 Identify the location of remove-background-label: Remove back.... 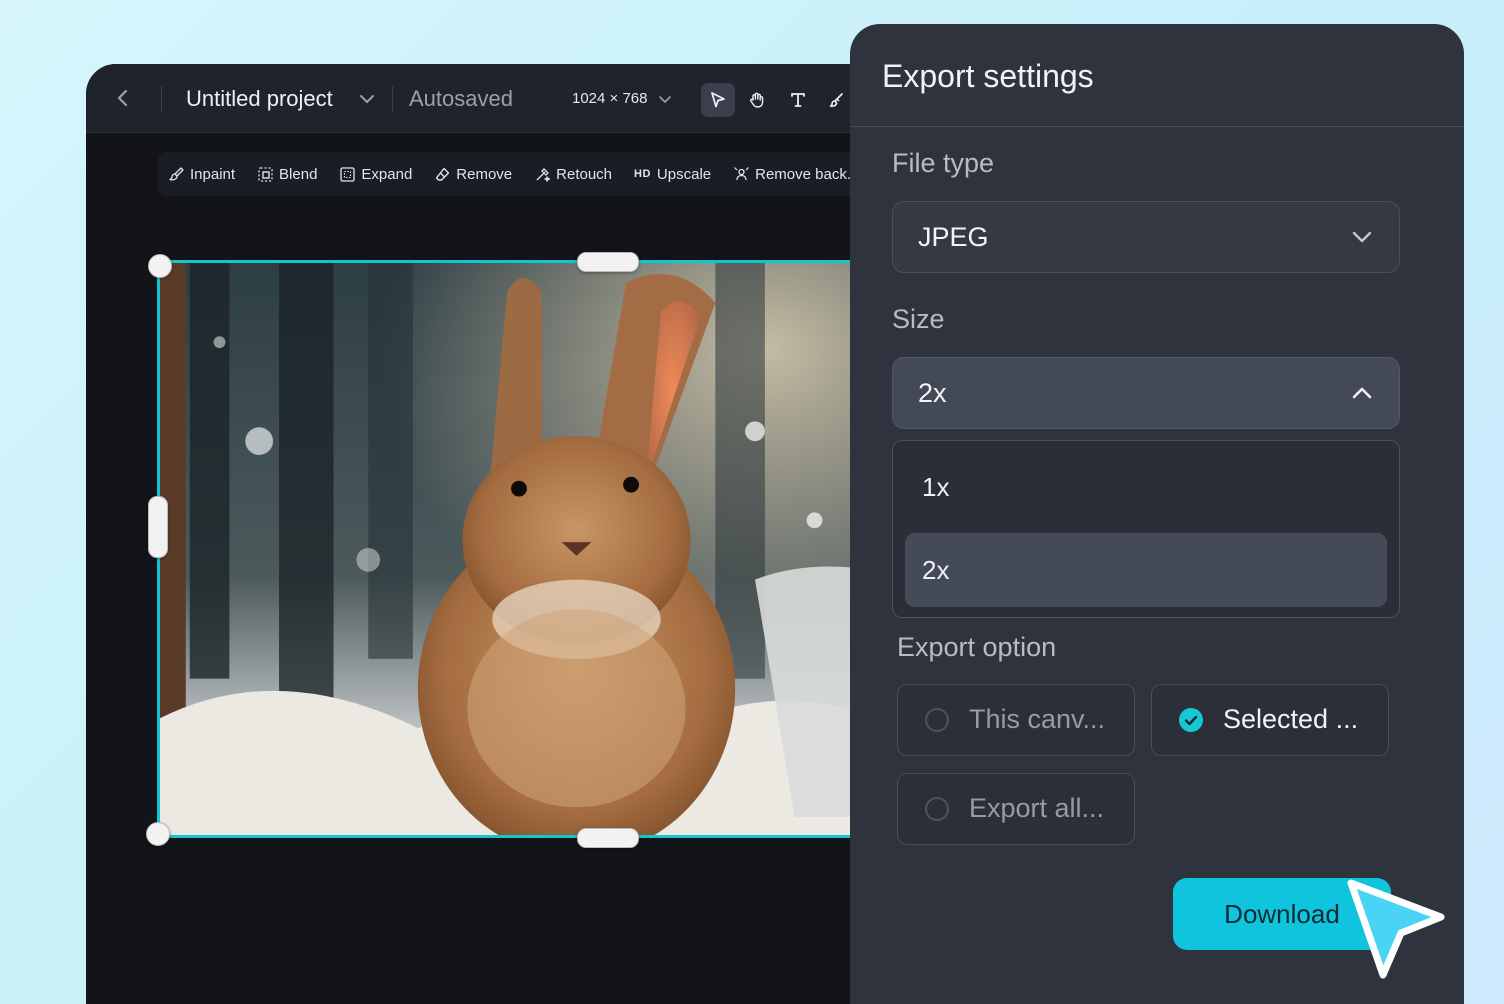
(807, 174).